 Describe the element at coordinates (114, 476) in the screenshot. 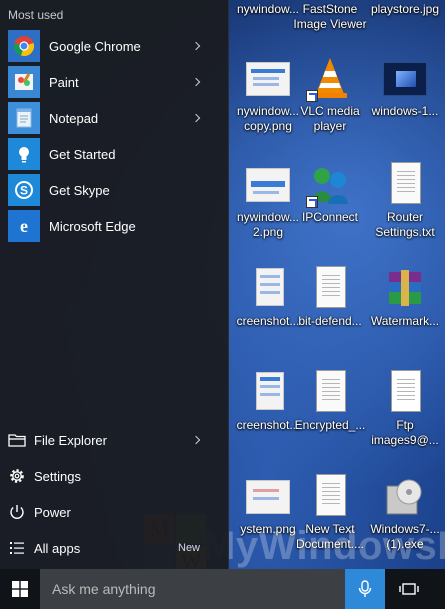

I see `start-settings: Settings` at that location.